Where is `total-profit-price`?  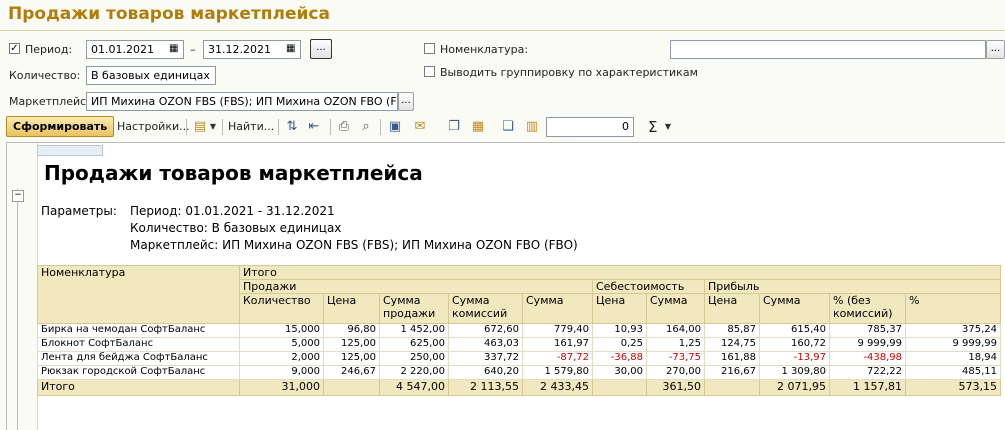
total-profit-price is located at coordinates (732, 387).